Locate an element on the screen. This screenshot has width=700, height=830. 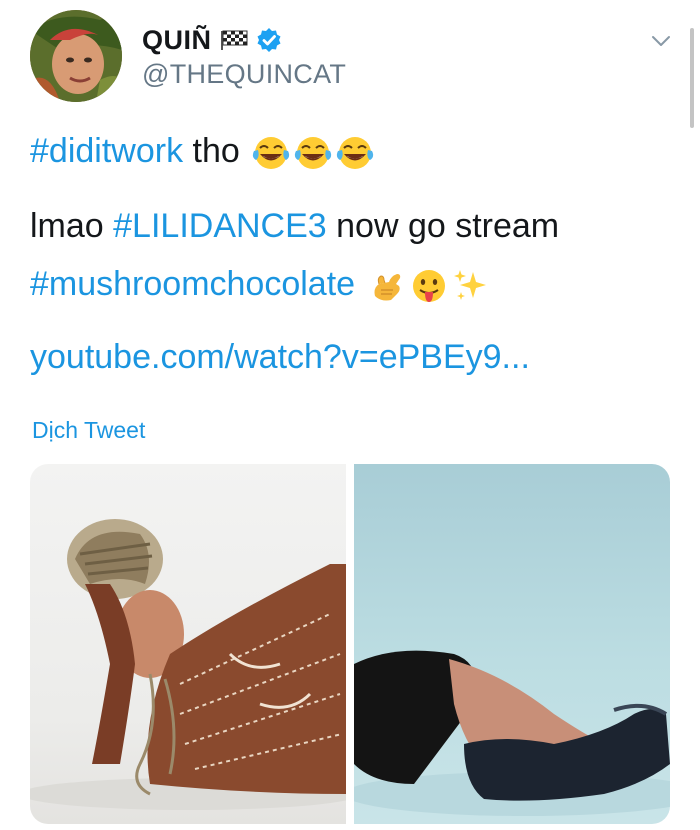
legs-boots-image is located at coordinates (512, 733).